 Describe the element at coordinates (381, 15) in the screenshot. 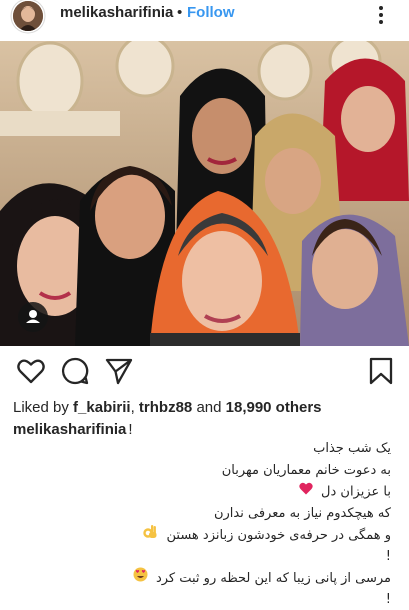

I see `more-vertical-icon` at that location.